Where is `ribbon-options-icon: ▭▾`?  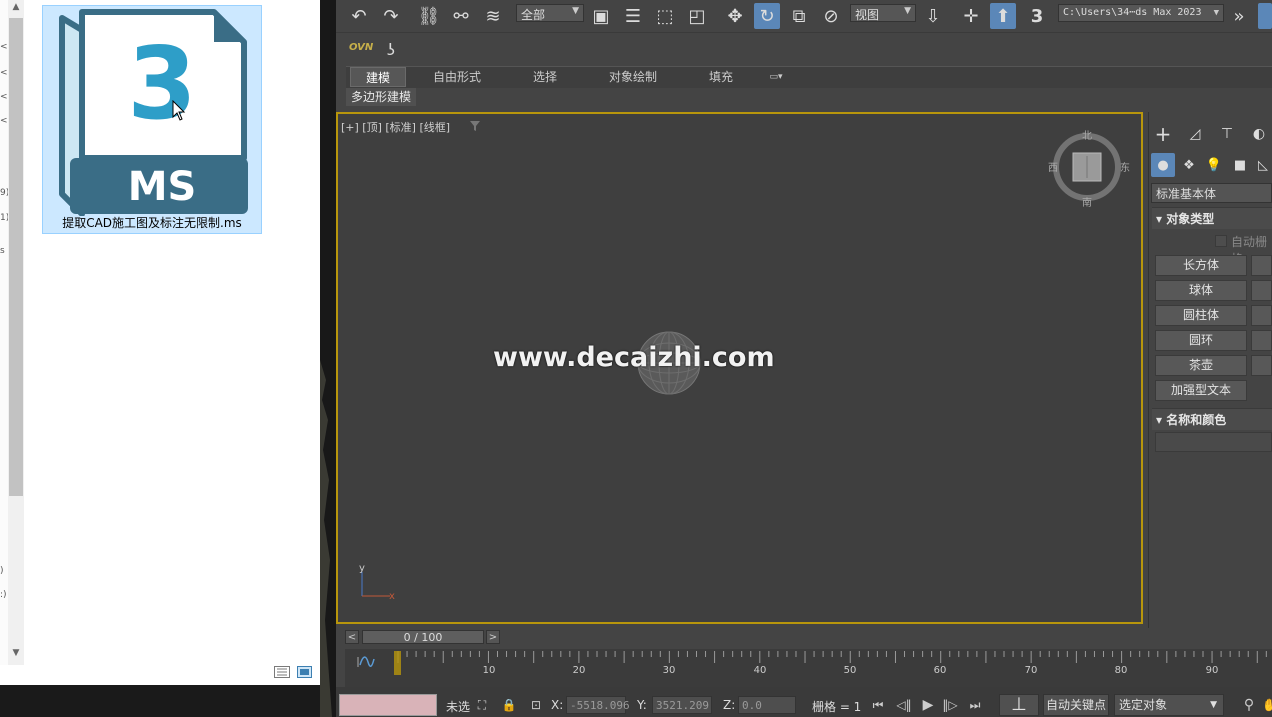 ribbon-options-icon: ▭▾ is located at coordinates (776, 77).